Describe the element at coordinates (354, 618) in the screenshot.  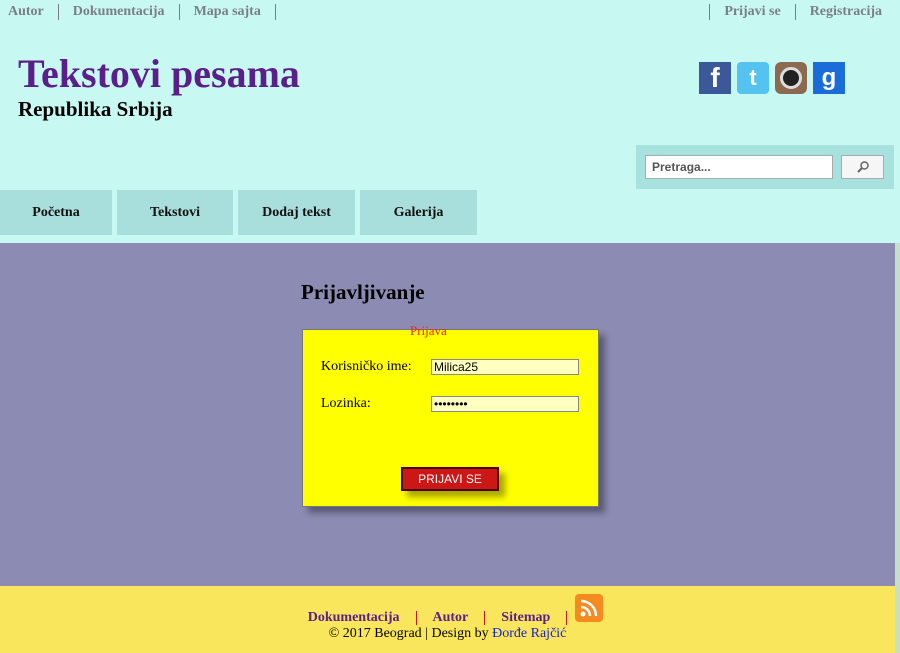
I see `footer-link-dokumentacija: Dokumentacija` at that location.